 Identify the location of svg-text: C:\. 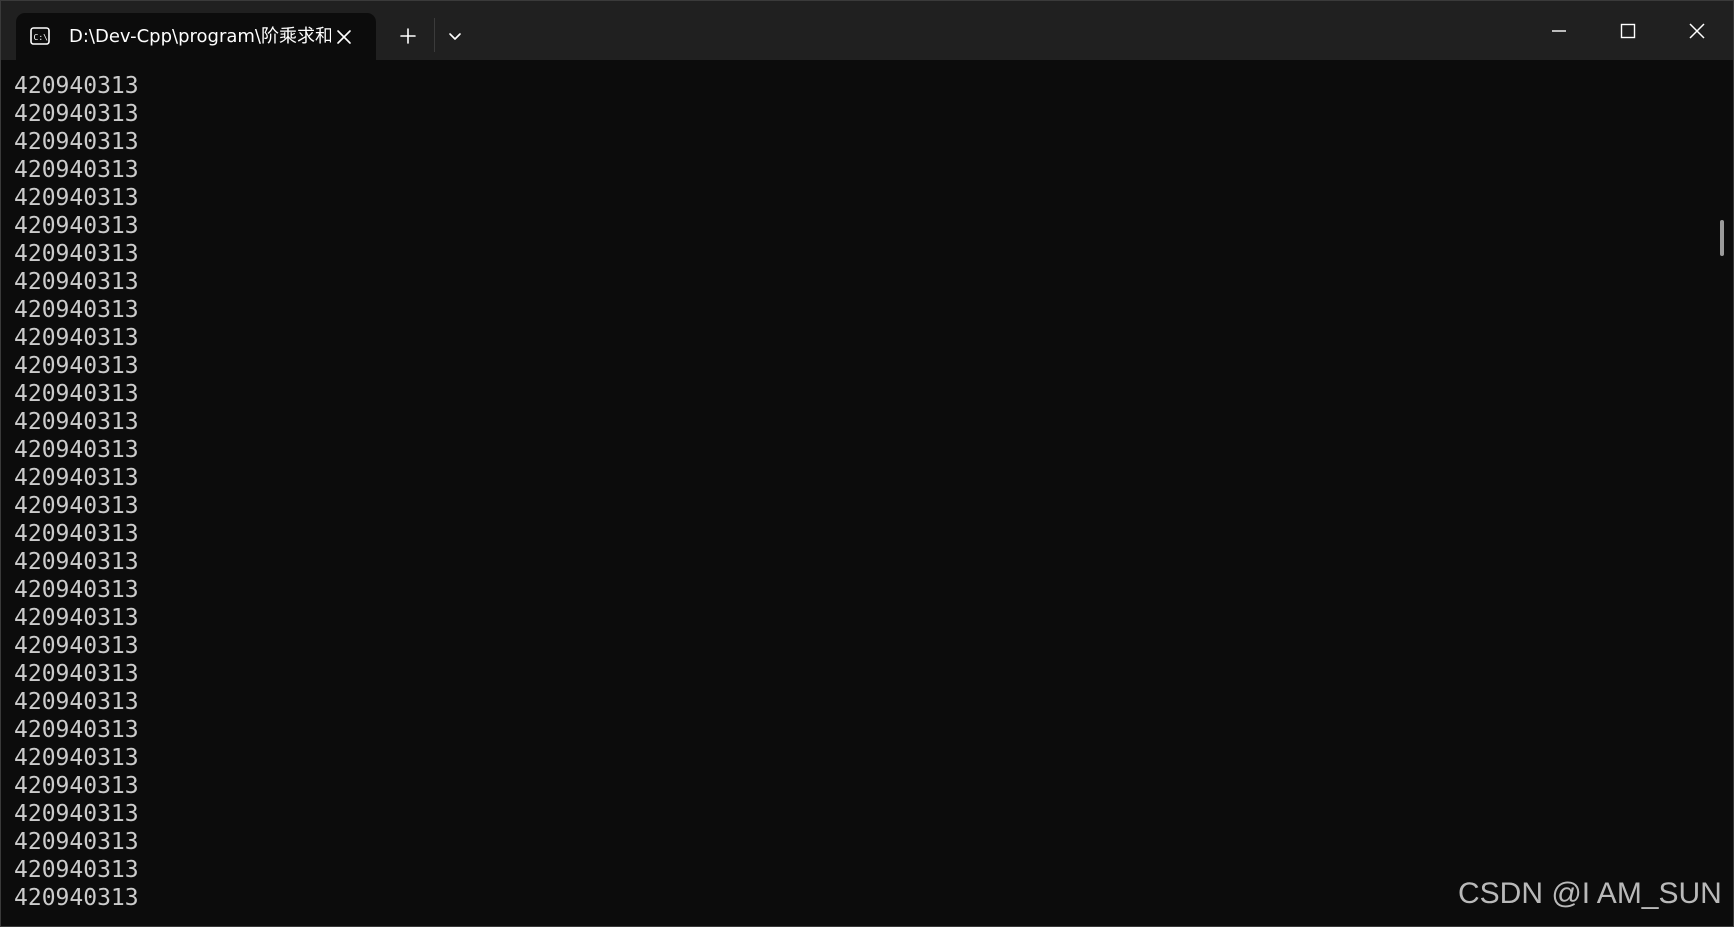
(41, 37).